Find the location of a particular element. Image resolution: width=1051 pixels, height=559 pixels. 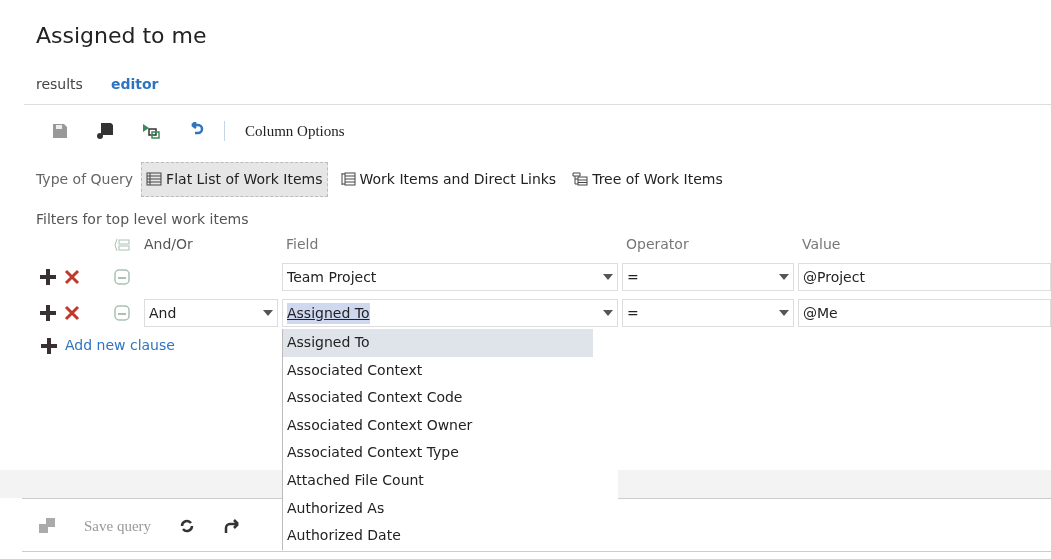

dropdown-option: Associated Context is located at coordinates (450, 370).